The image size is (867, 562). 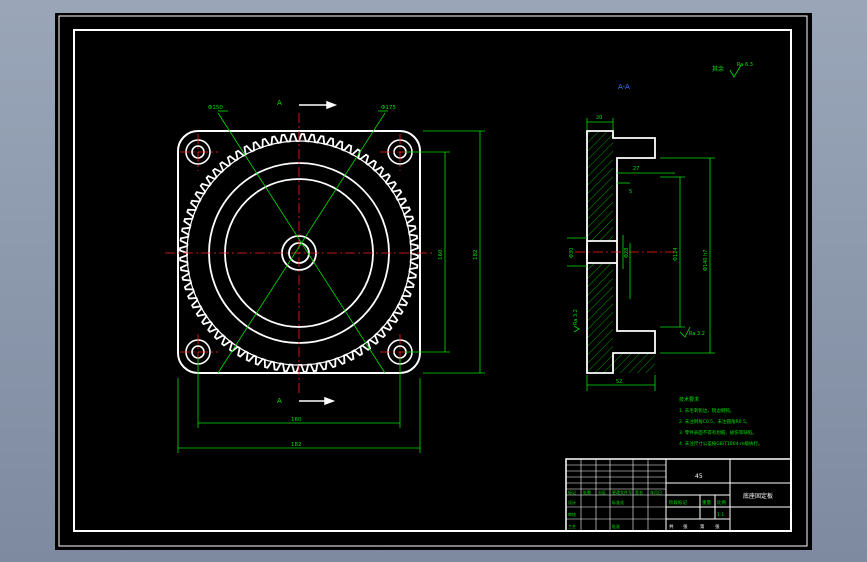 I want to click on title-block-grid, so click(x=616, y=495).